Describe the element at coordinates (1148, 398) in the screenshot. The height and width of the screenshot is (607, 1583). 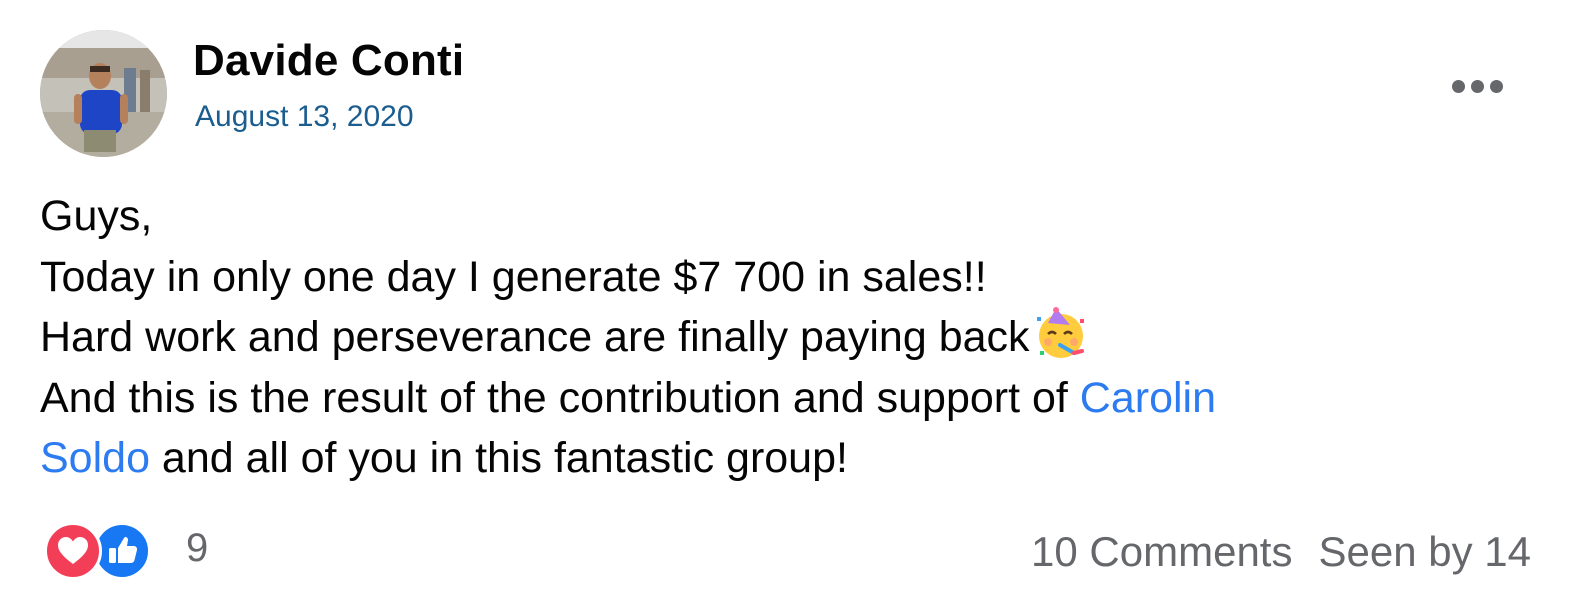
I see `mention-link: Carolin` at that location.